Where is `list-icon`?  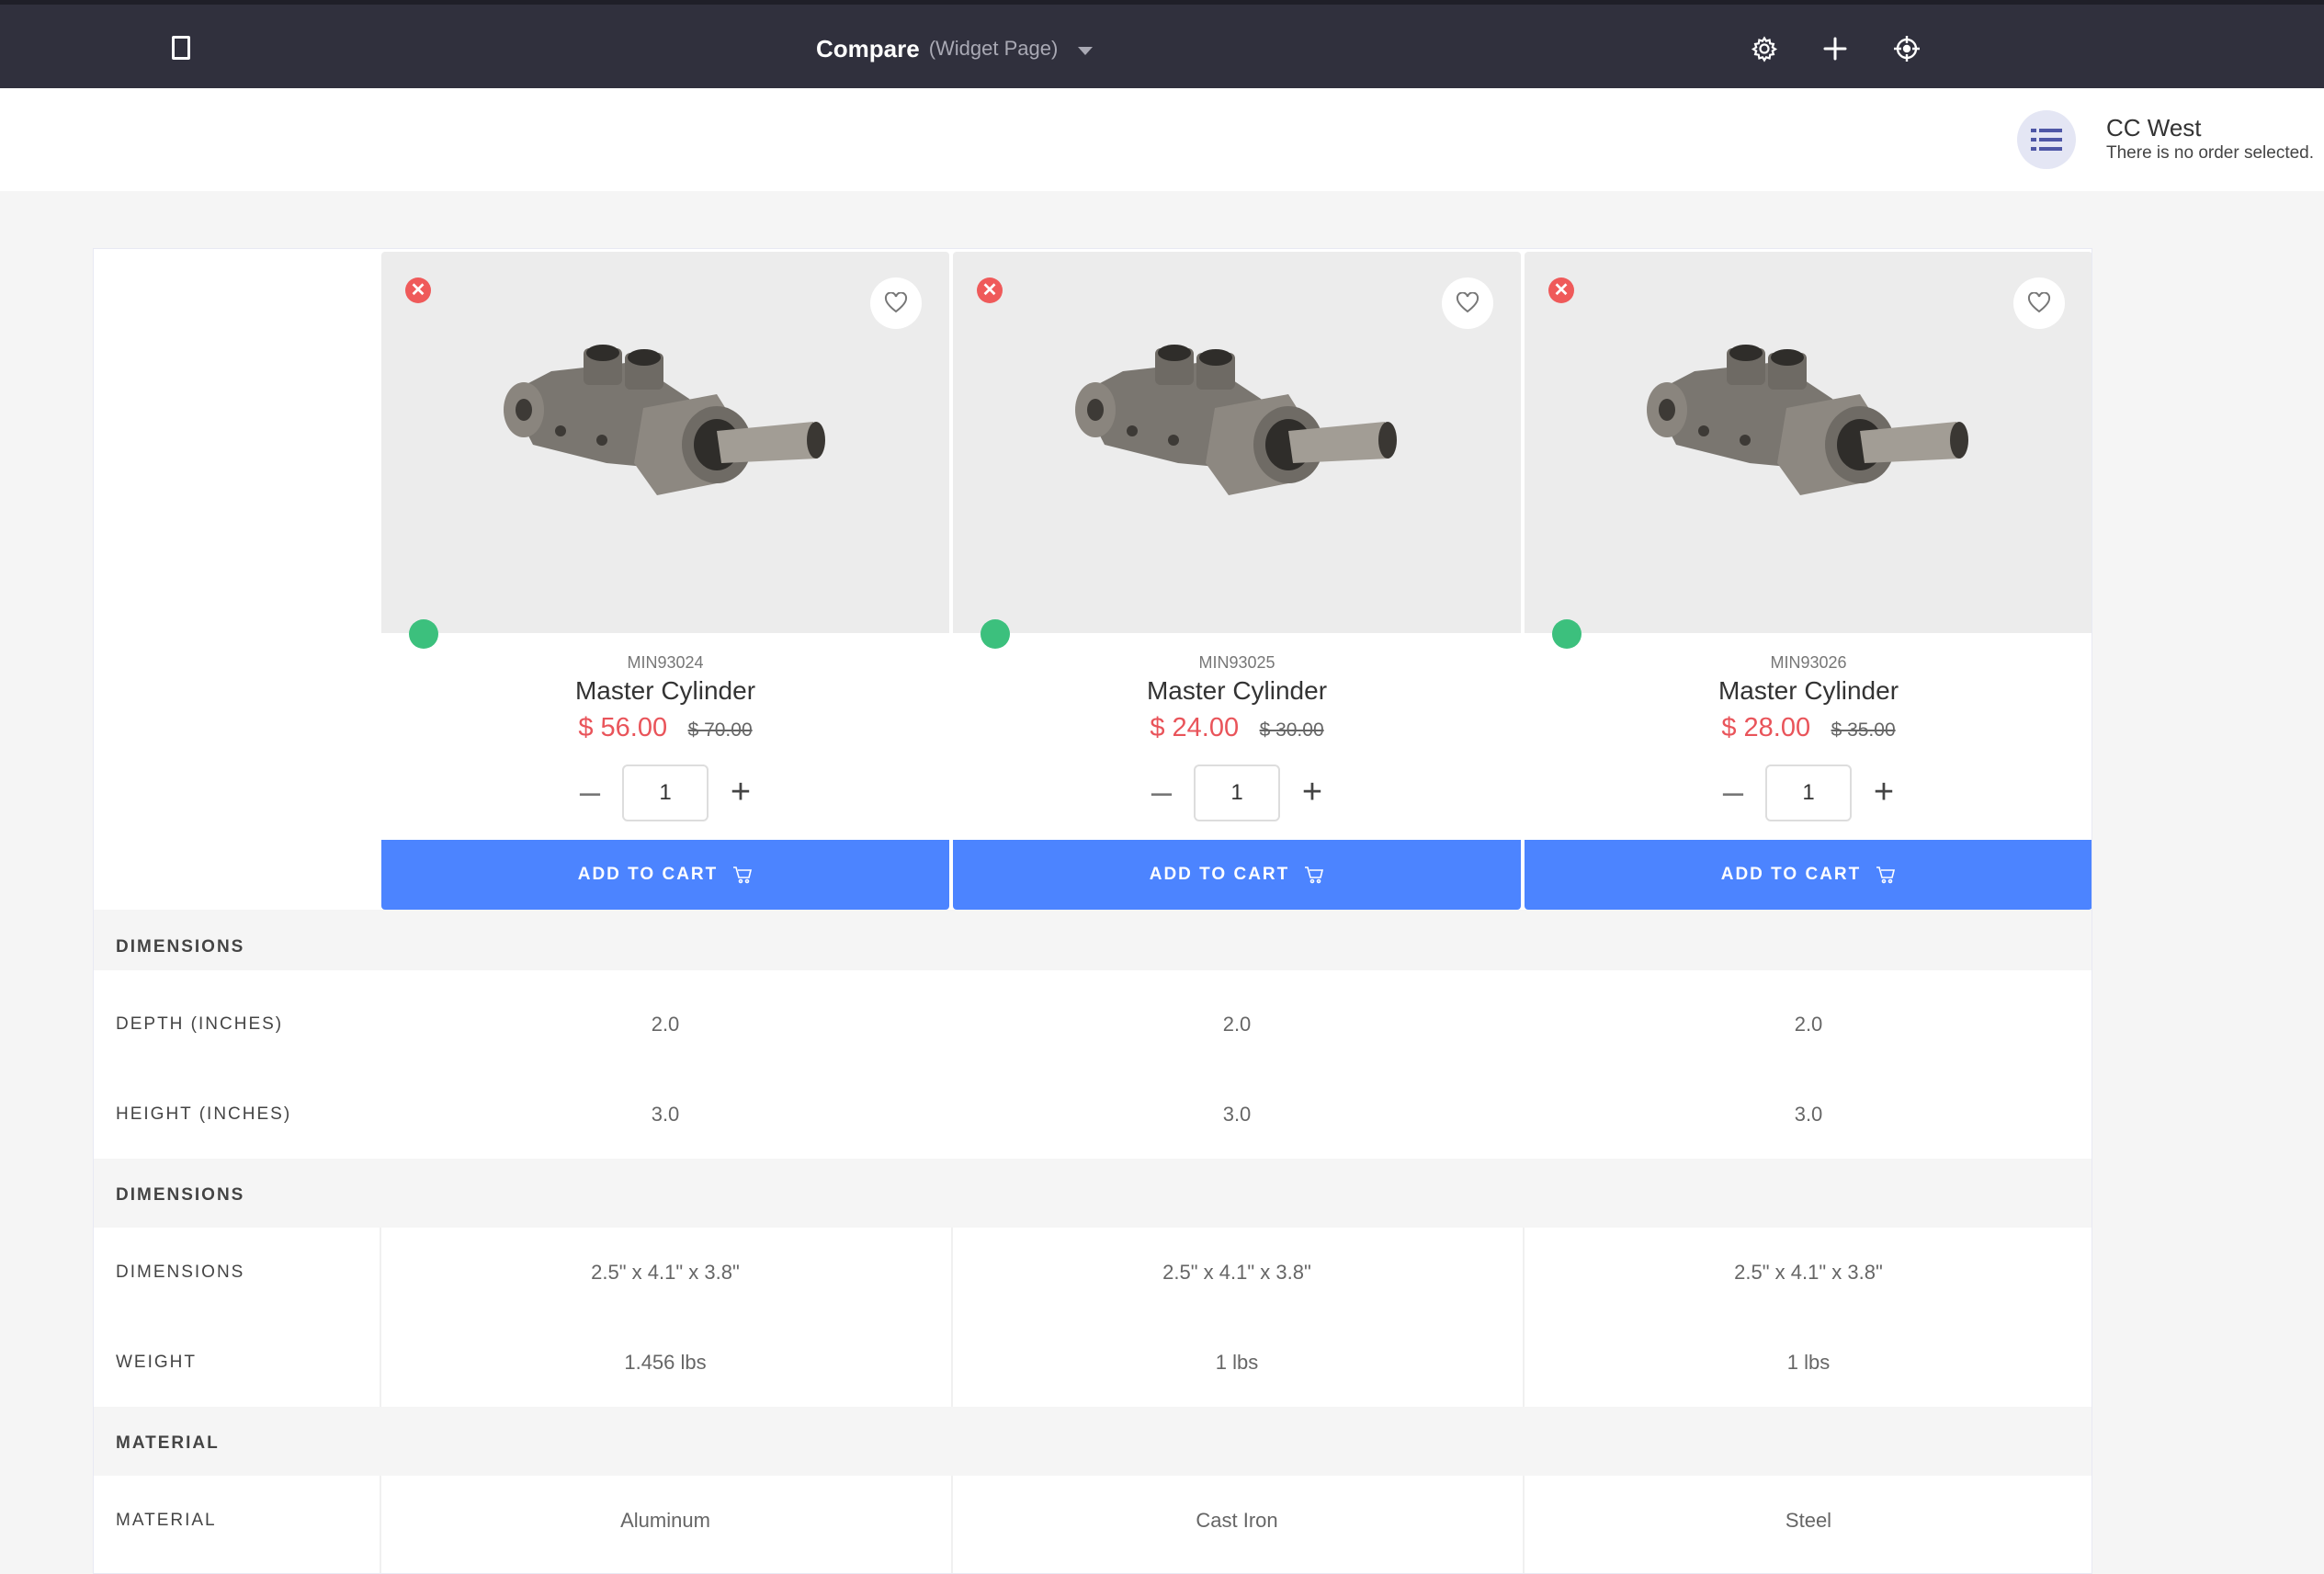 list-icon is located at coordinates (2046, 139).